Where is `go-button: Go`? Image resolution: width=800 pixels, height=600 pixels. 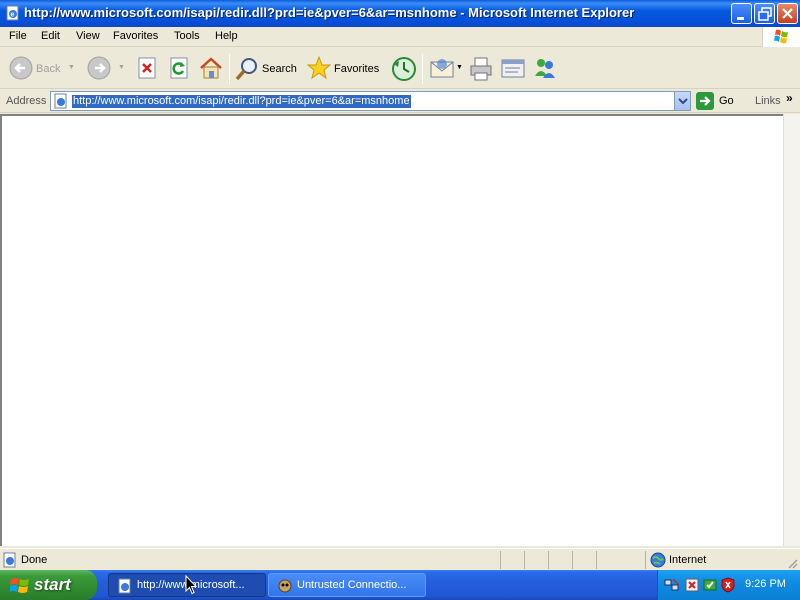
go-button: Go is located at coordinates (721, 101).